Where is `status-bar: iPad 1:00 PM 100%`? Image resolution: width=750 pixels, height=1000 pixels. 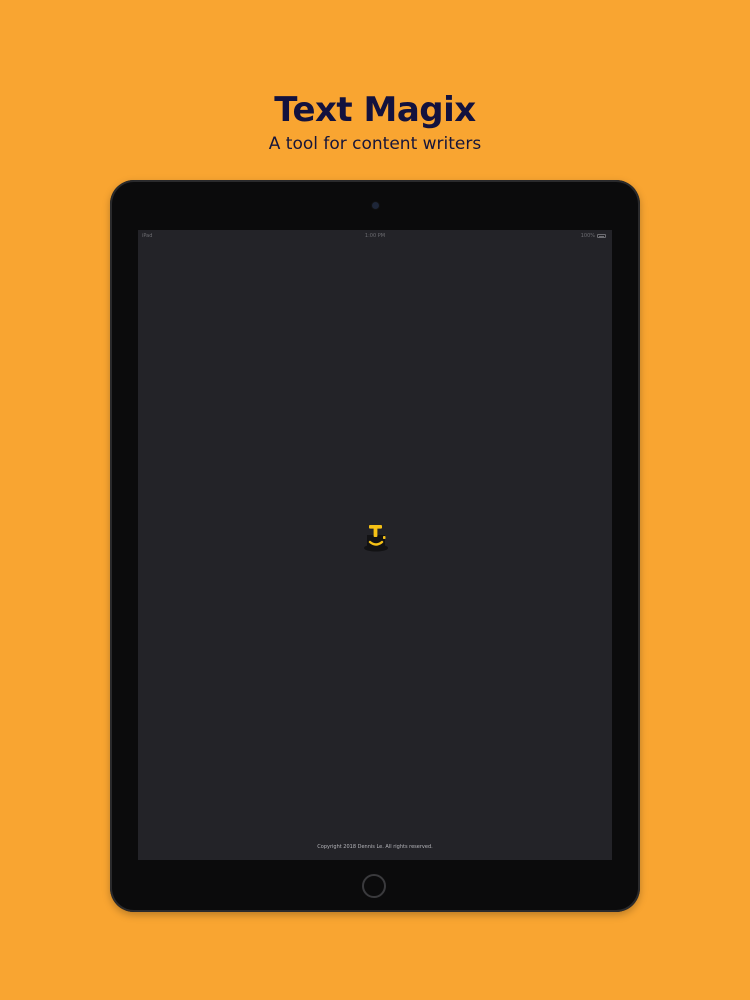 status-bar: iPad 1:00 PM 100% is located at coordinates (375, 236).